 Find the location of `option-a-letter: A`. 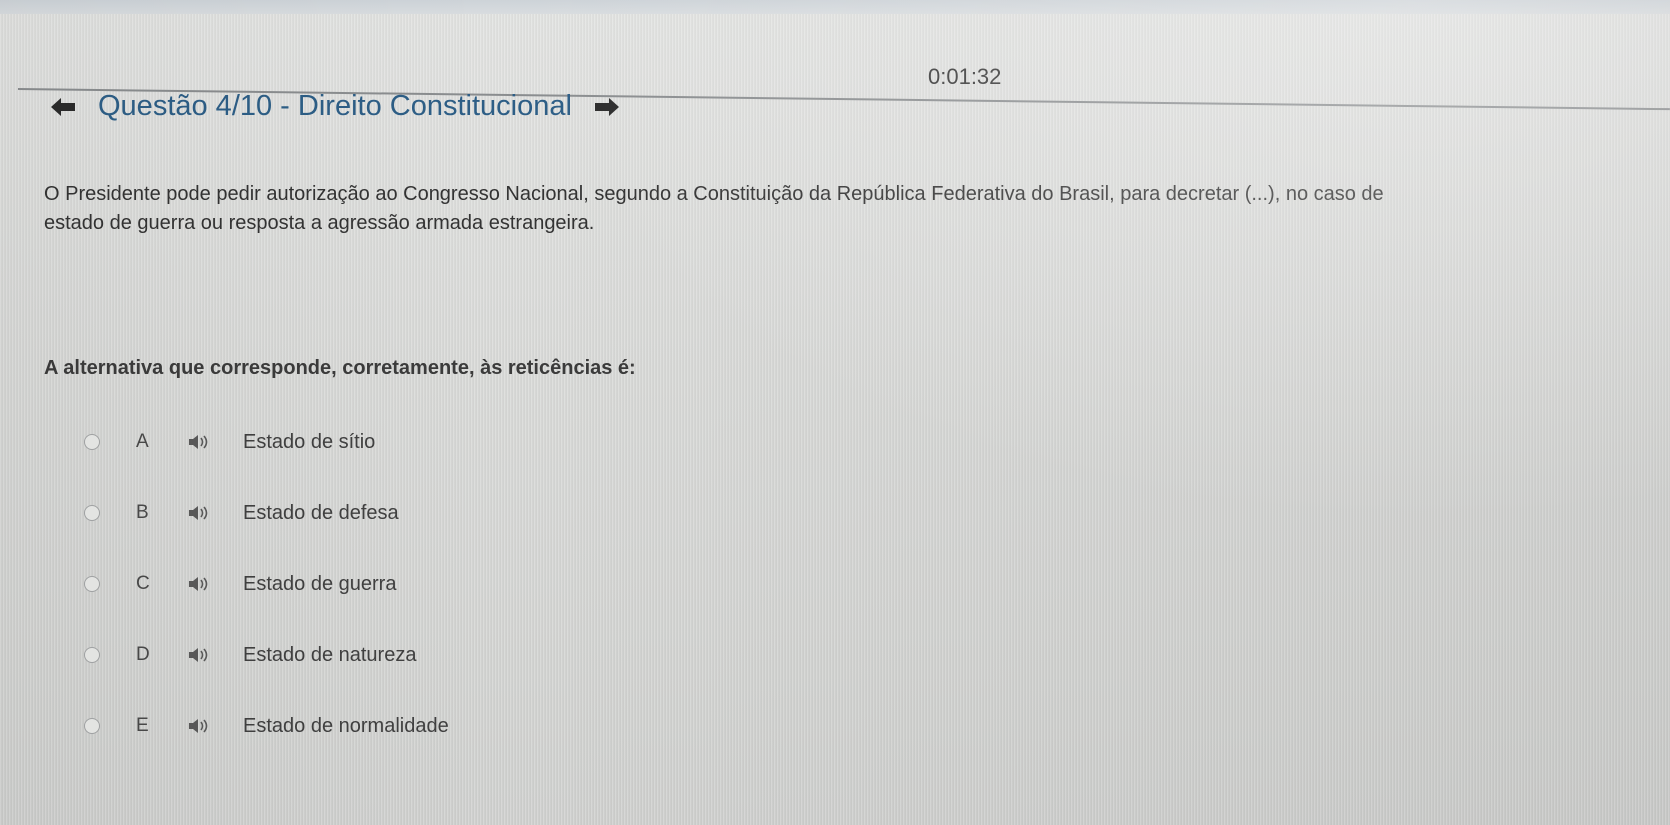

option-a-letter: A is located at coordinates (142, 441).